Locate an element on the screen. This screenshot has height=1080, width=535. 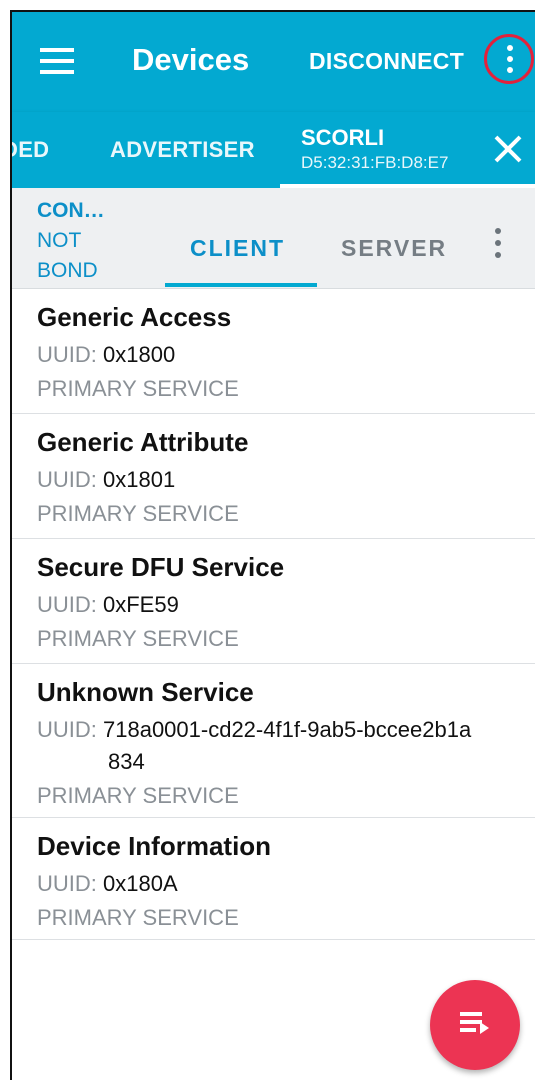
service-name: Unknown Service is located at coordinates (145, 692).